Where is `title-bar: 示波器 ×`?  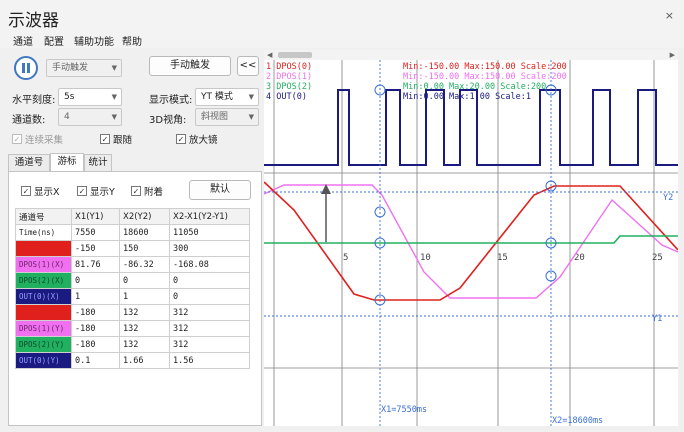 title-bar: 示波器 × is located at coordinates (342, 15).